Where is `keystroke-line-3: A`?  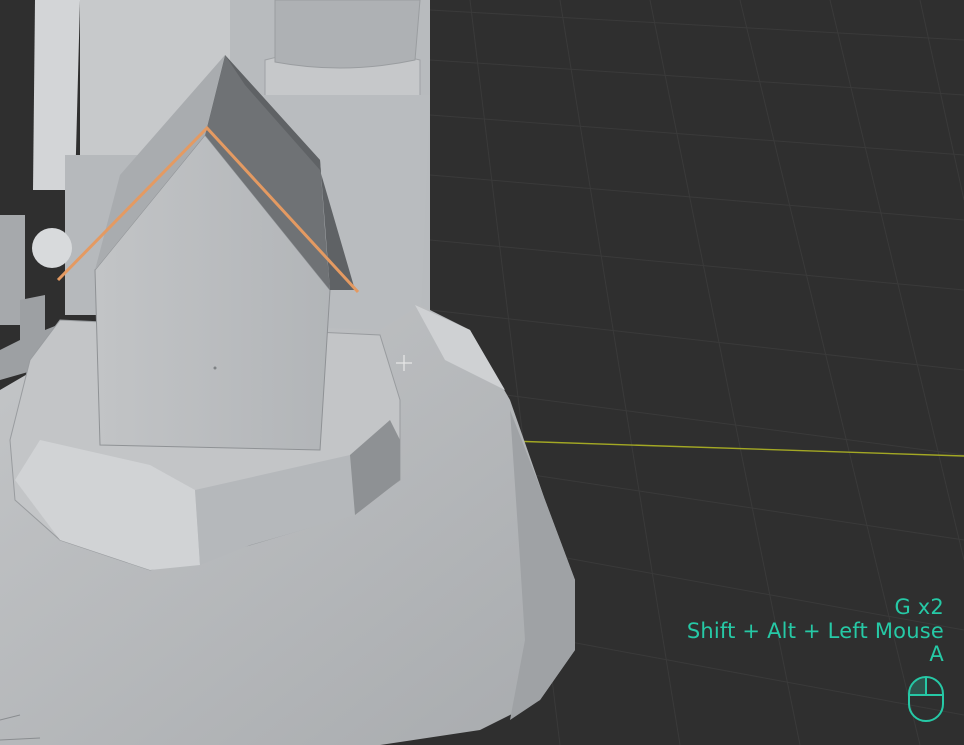 keystroke-line-3: A is located at coordinates (936, 654).